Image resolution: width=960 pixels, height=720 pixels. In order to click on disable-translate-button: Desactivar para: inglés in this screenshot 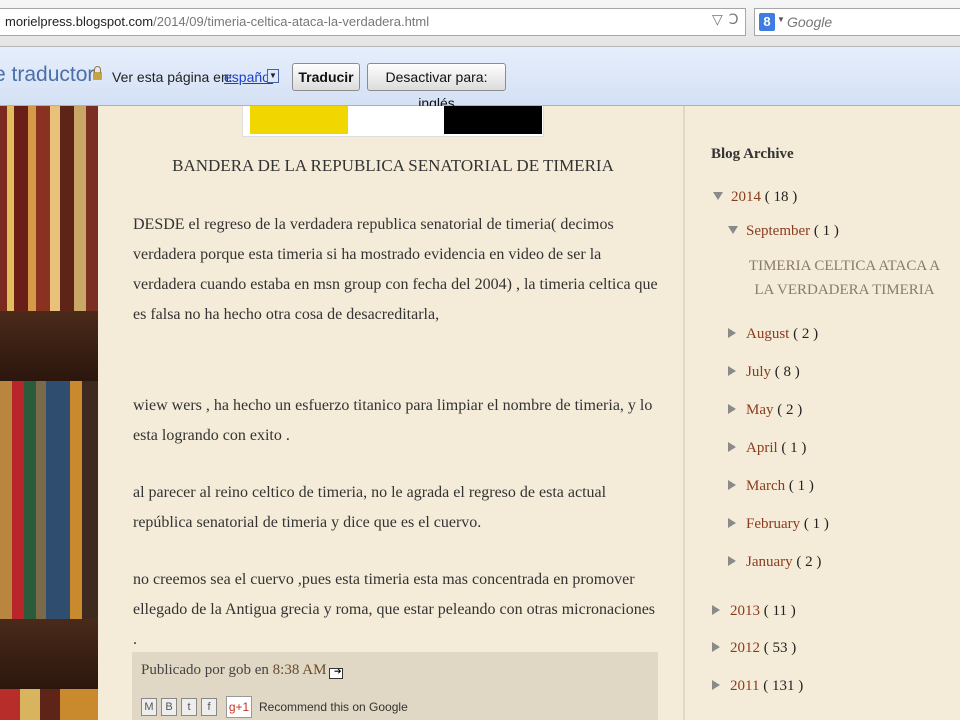, I will do `click(436, 87)`.